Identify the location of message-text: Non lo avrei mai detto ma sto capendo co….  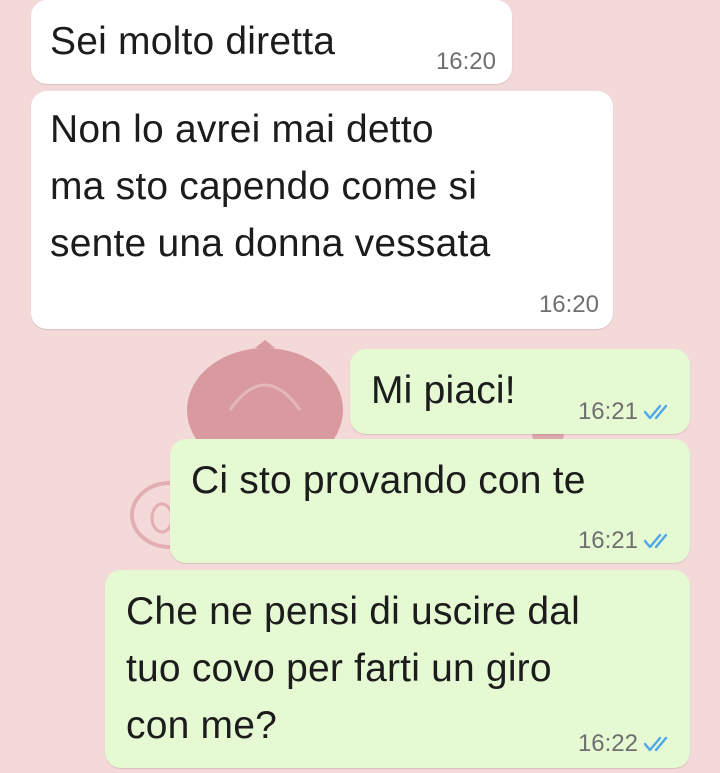
(270, 186).